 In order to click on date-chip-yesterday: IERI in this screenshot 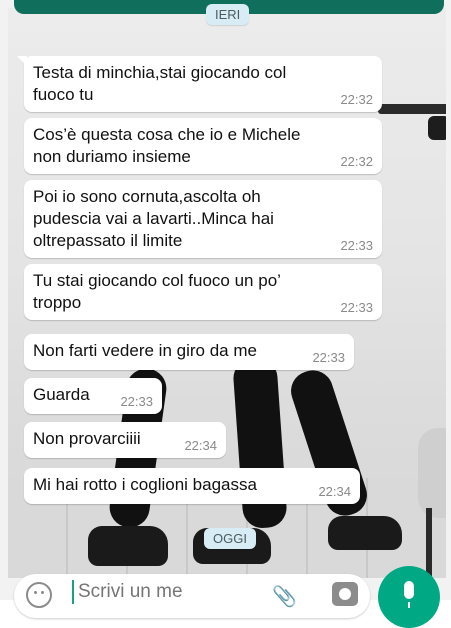, I will do `click(228, 14)`.